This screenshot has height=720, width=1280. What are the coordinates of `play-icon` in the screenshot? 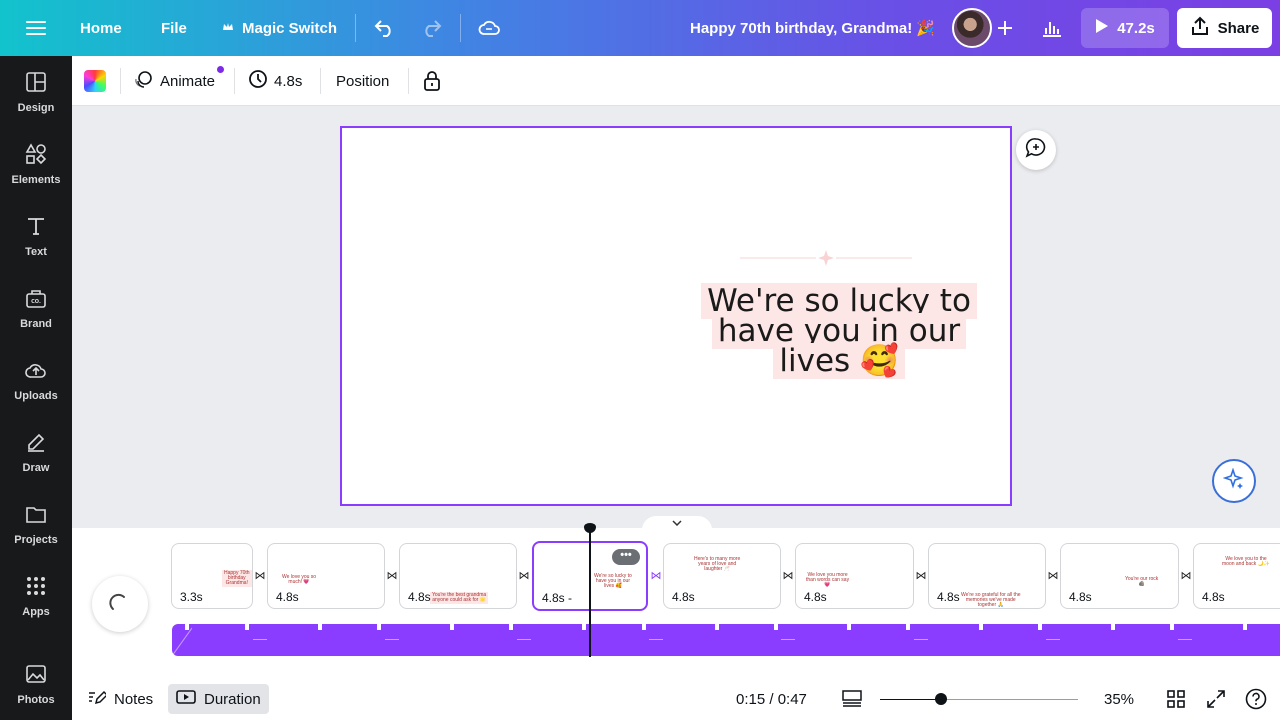 It's located at (1102, 28).